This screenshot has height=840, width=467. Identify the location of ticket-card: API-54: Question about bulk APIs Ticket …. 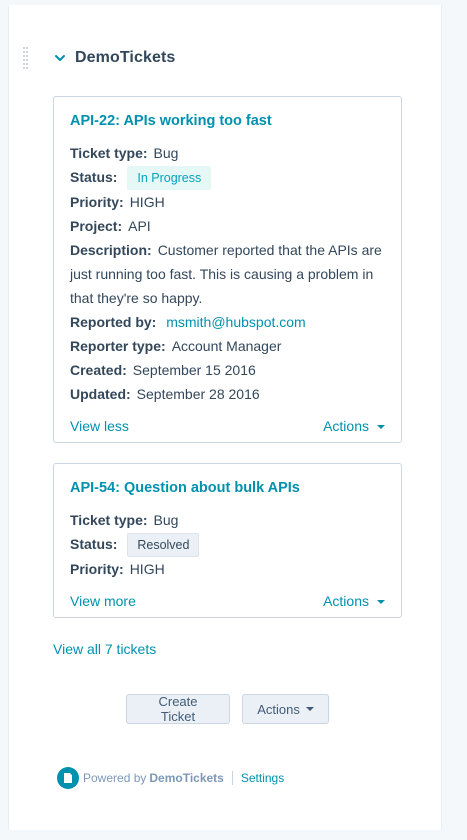
(227, 540).